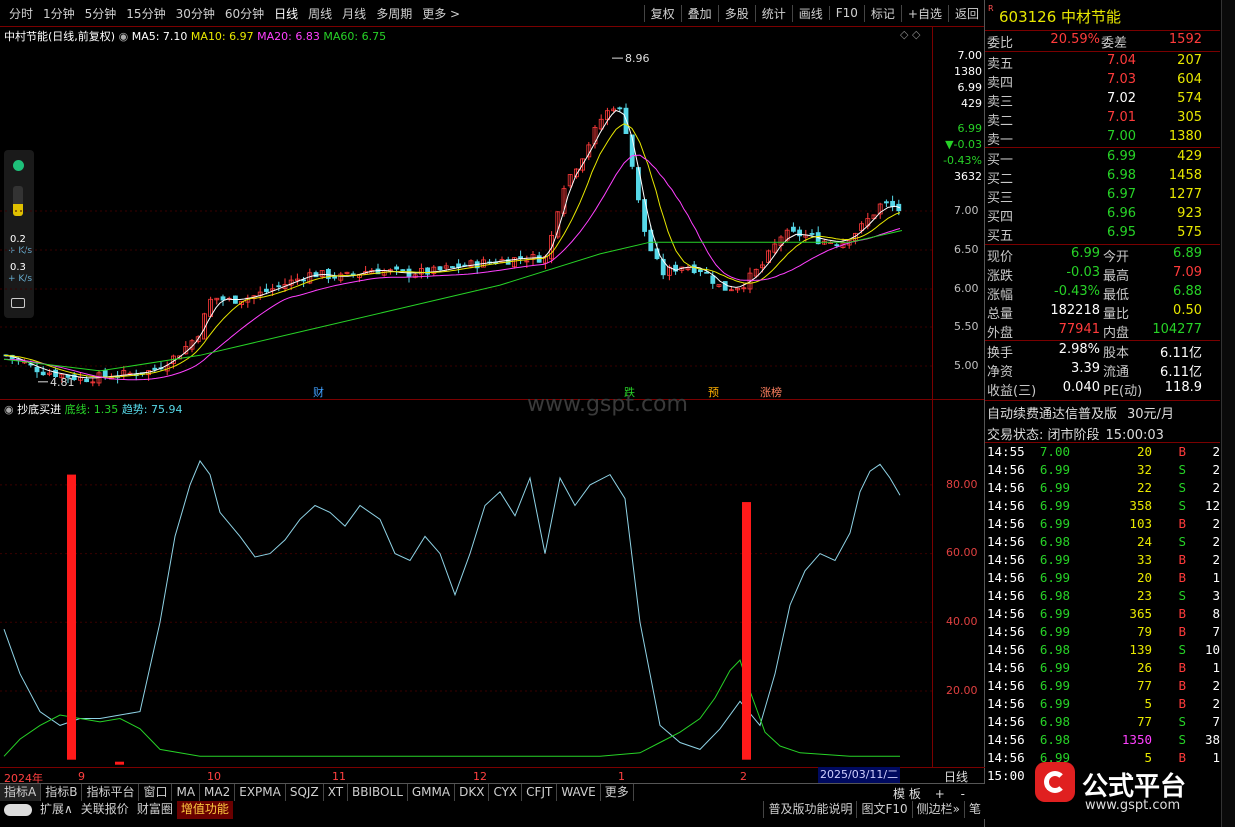 This screenshot has width=1235, height=827. Describe the element at coordinates (963, 794) in the screenshot. I see `zoom-out-button: -` at that location.